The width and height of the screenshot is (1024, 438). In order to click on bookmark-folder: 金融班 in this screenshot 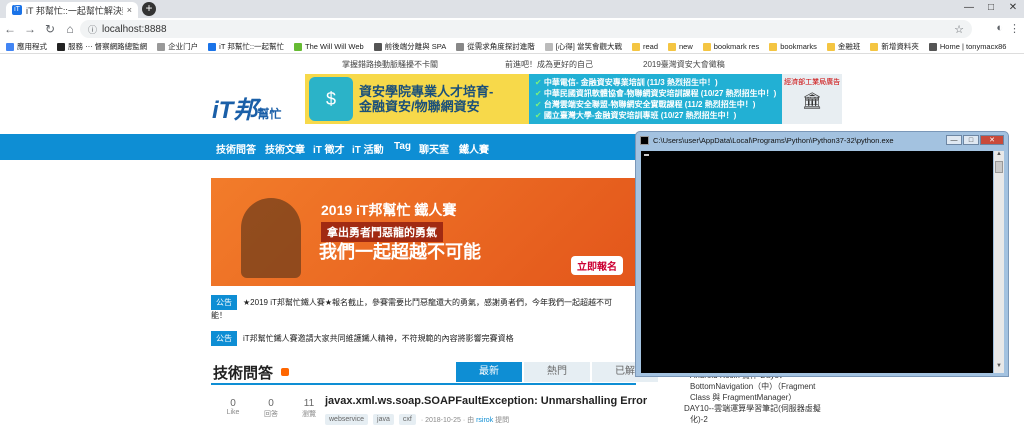, I will do `click(843, 46)`.